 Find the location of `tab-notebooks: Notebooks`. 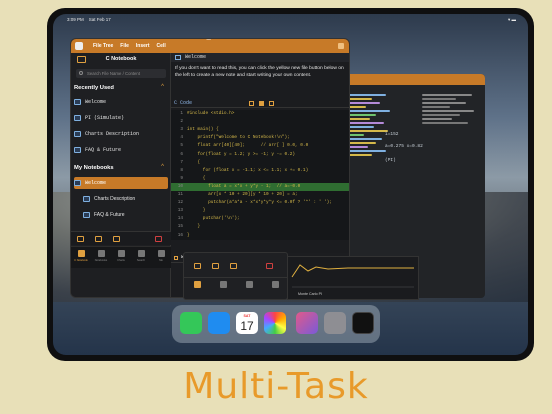

tab-notebooks: Notebooks is located at coordinates (101, 257).